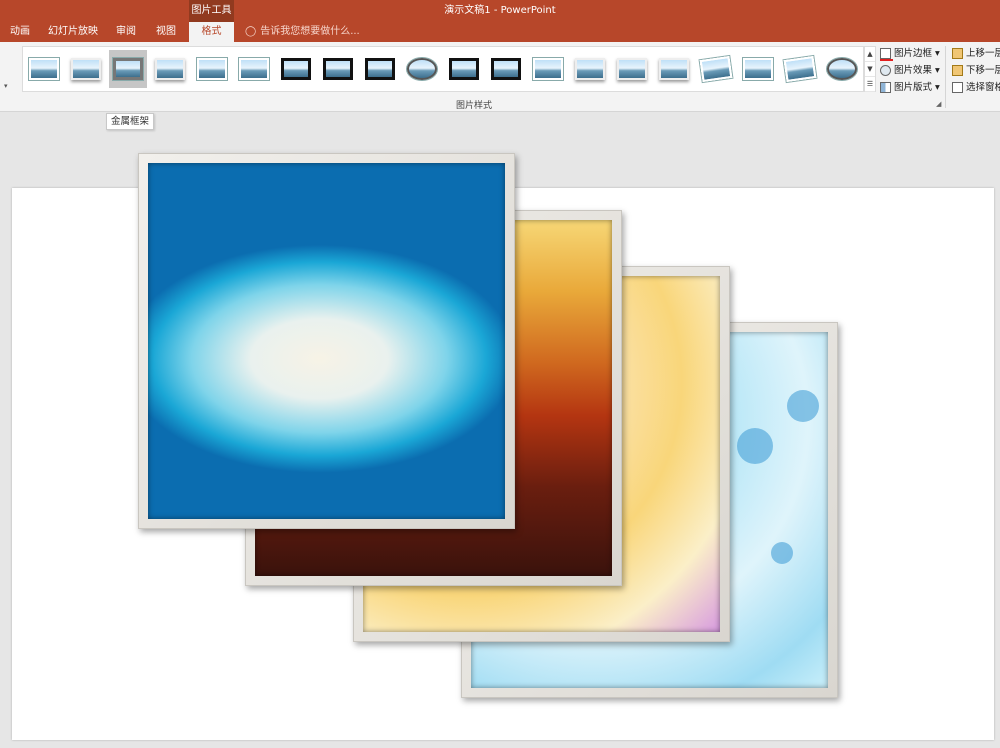 The height and width of the screenshot is (748, 1000). I want to click on picture-style-soft-edge, so click(86, 69).